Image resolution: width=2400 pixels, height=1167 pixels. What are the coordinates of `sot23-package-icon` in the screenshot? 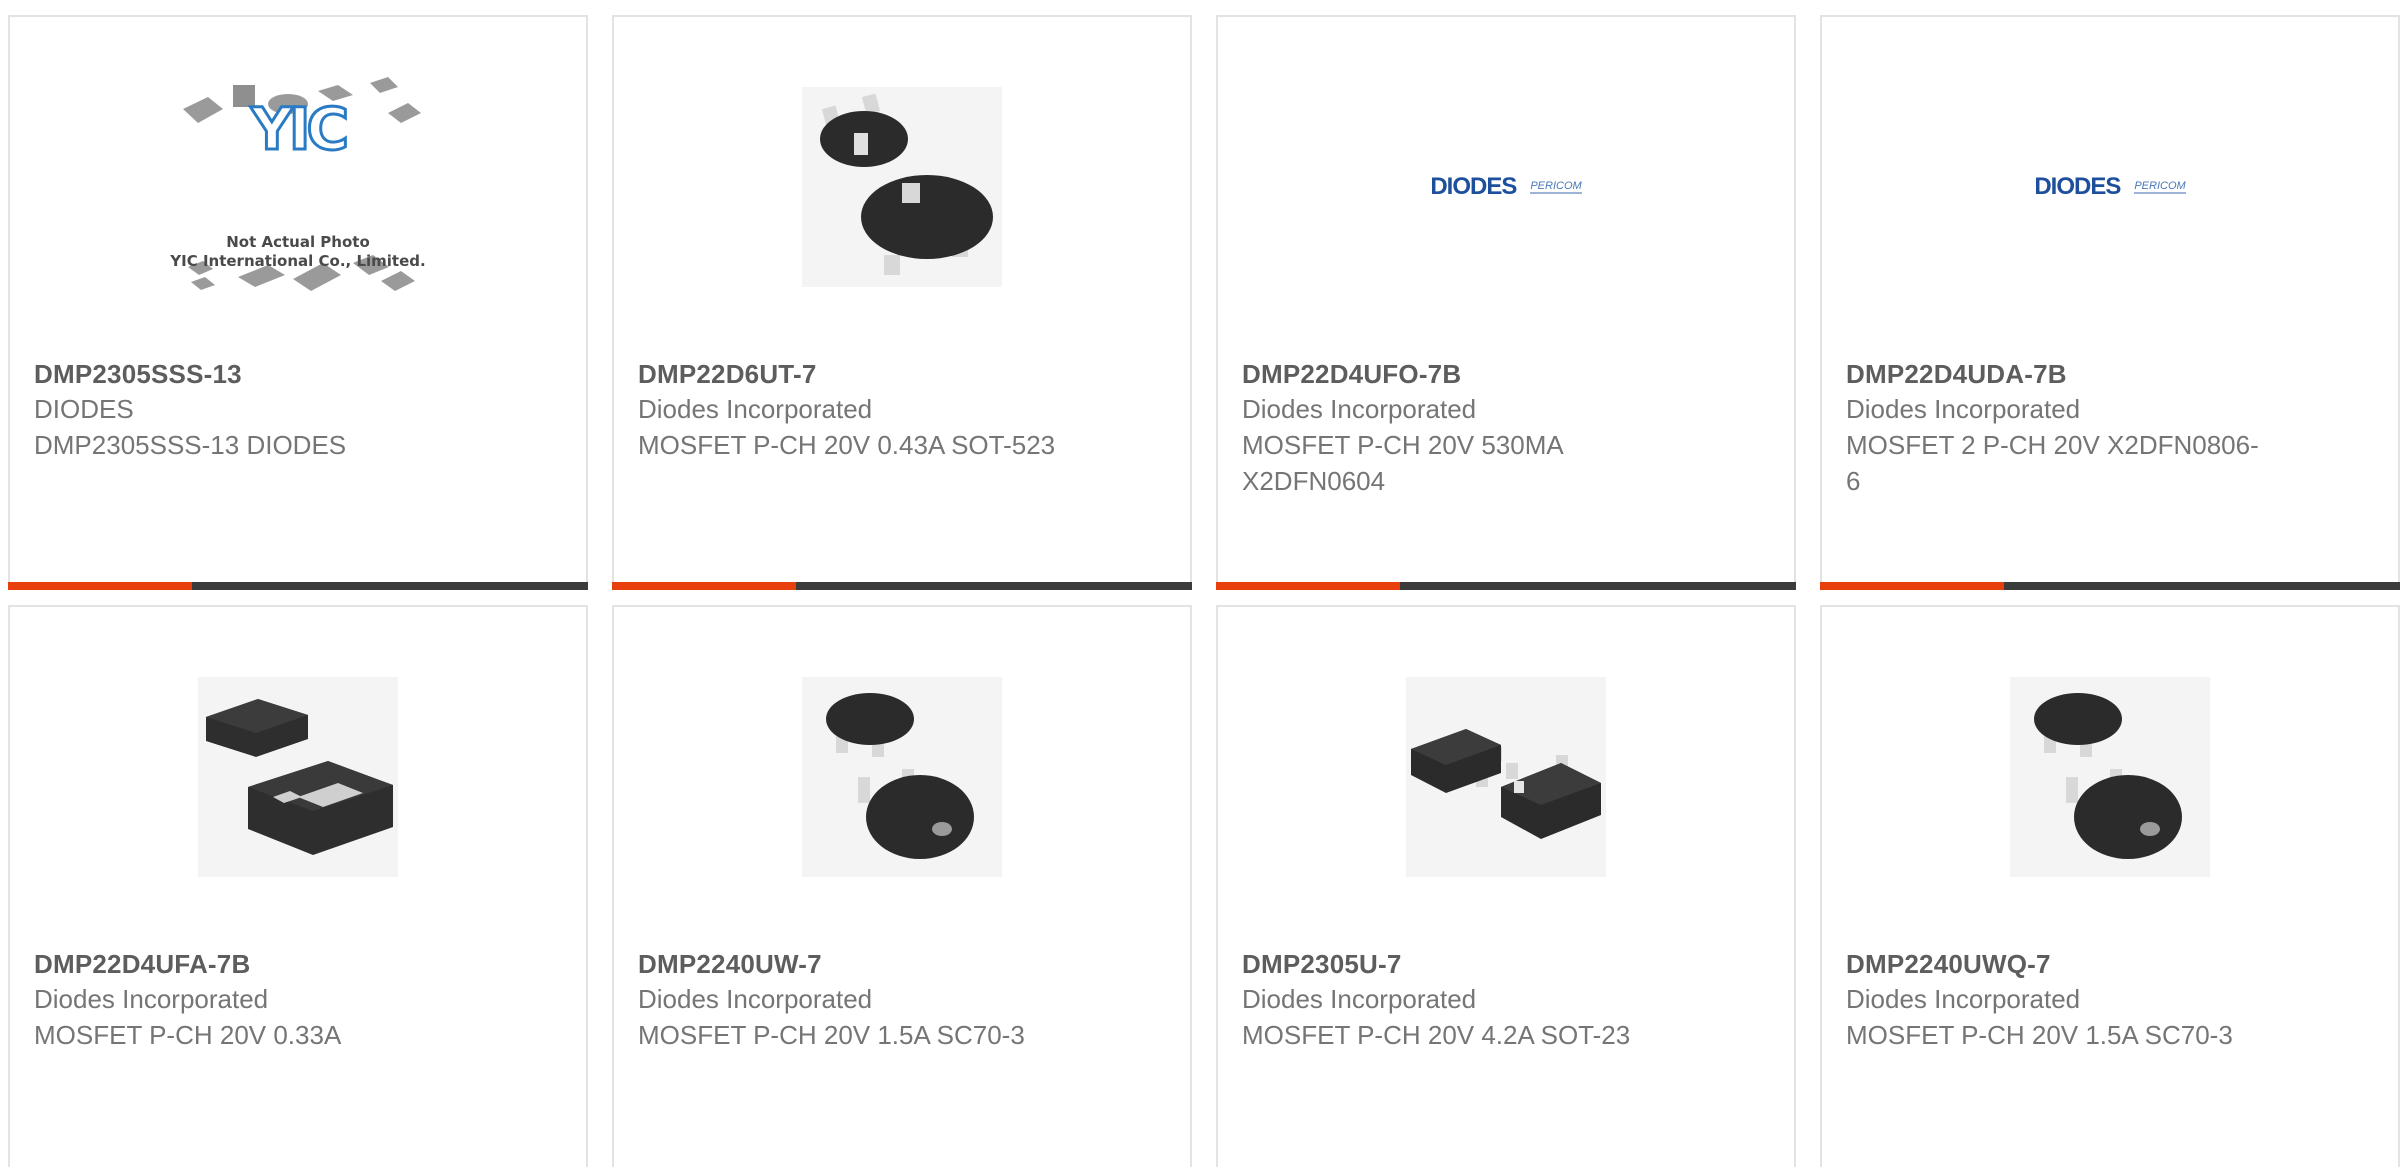 It's located at (1506, 777).